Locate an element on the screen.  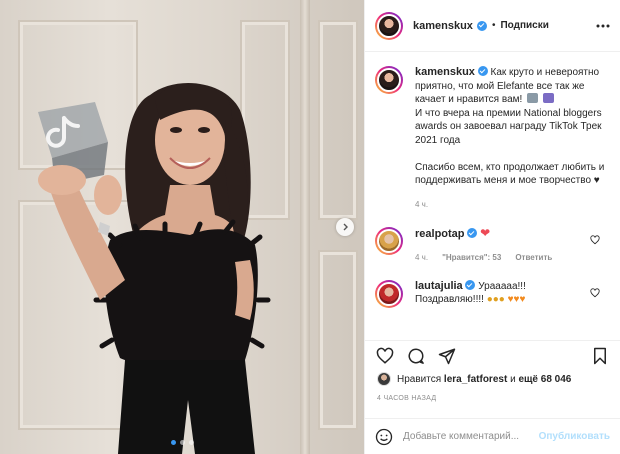
carousel-next-button is located at coordinates (345, 227).